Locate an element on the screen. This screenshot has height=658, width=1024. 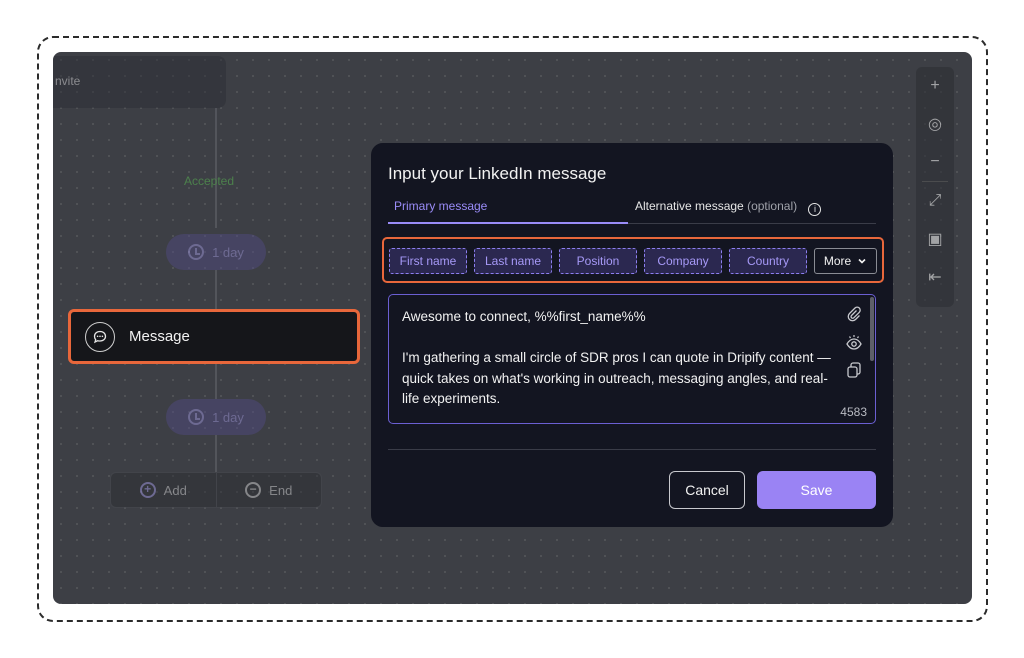
more-variables-button: More is located at coordinates (845, 261).